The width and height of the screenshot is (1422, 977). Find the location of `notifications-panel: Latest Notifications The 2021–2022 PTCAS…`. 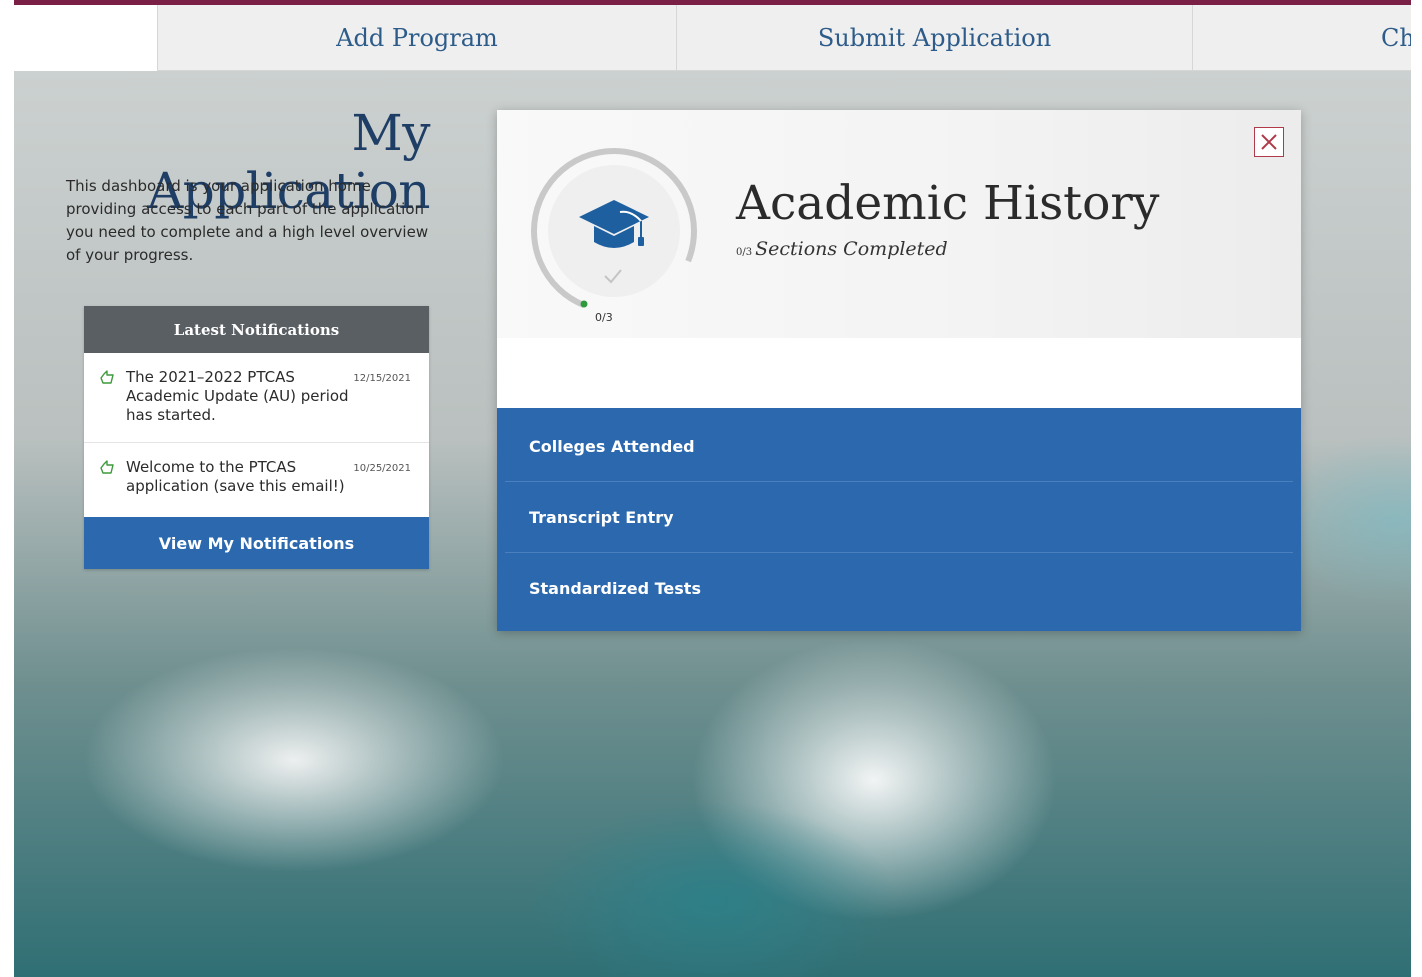

notifications-panel: Latest Notifications The 2021–2022 PTCAS… is located at coordinates (256, 437).